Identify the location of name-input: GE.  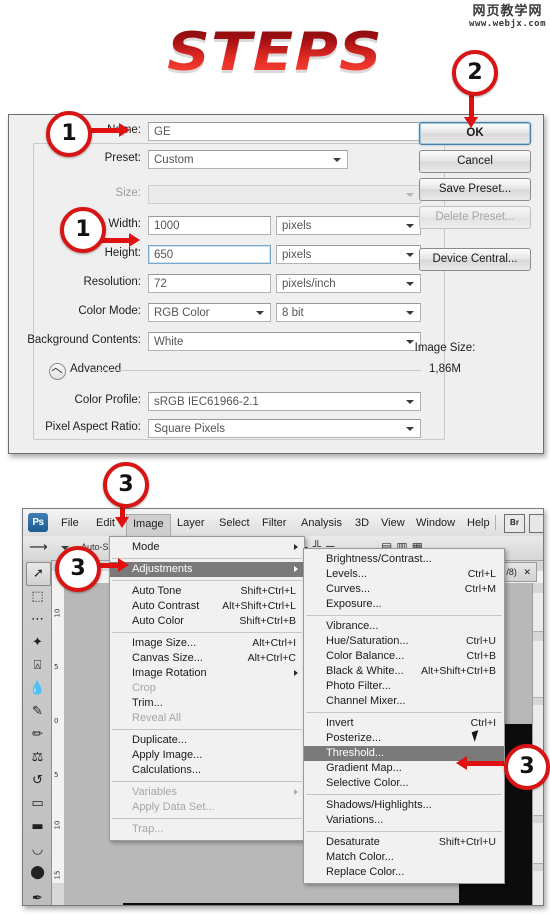
(291, 131).